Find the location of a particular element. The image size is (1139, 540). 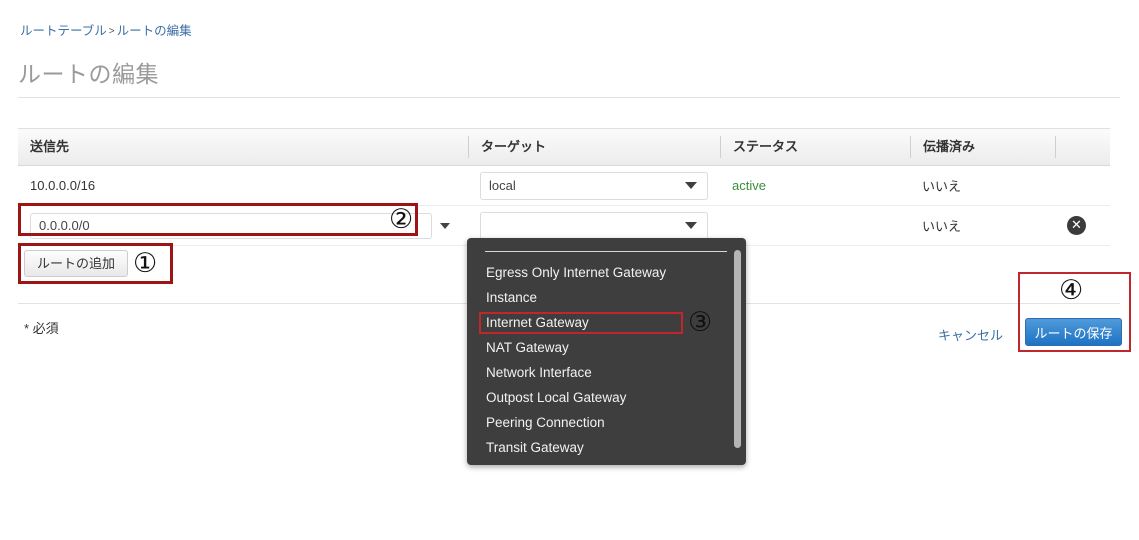

dropdown-option-nat-gateway: NAT Gateway is located at coordinates (606, 347).